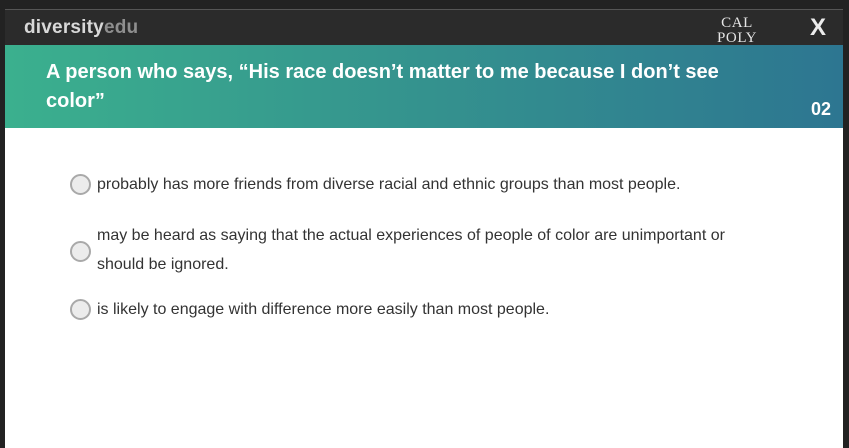 The width and height of the screenshot is (849, 448). I want to click on close-button: X, so click(818, 28).